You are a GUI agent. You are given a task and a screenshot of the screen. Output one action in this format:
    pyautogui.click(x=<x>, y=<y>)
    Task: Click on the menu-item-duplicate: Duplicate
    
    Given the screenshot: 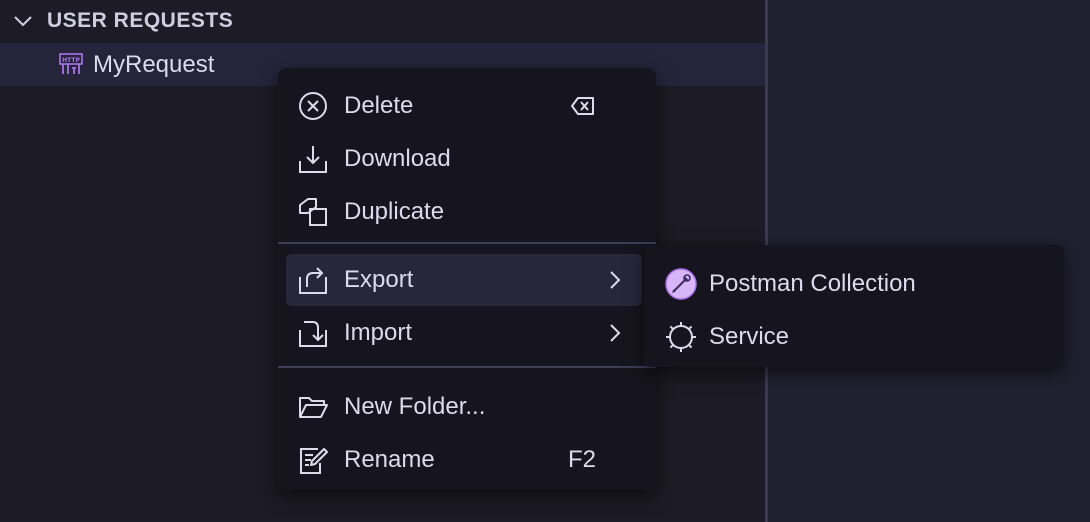 What is the action you would take?
    pyautogui.click(x=464, y=212)
    